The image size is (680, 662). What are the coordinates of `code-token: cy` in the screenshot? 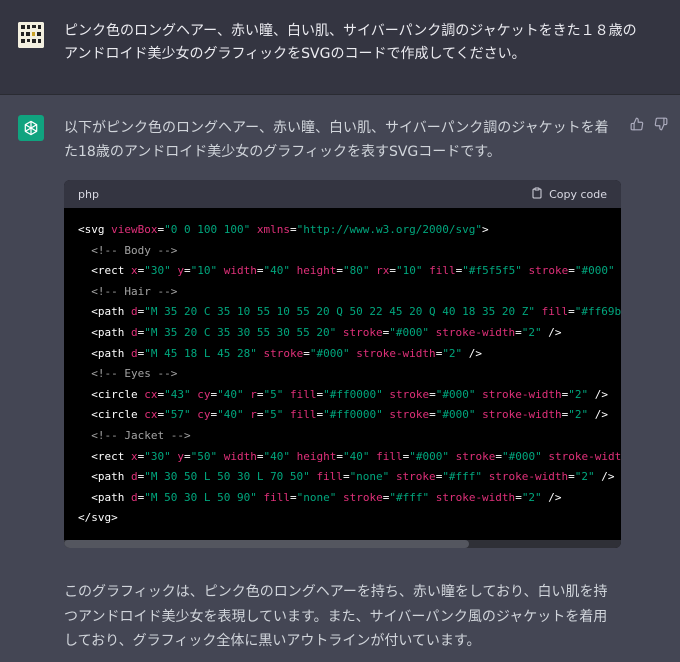 It's located at (204, 394).